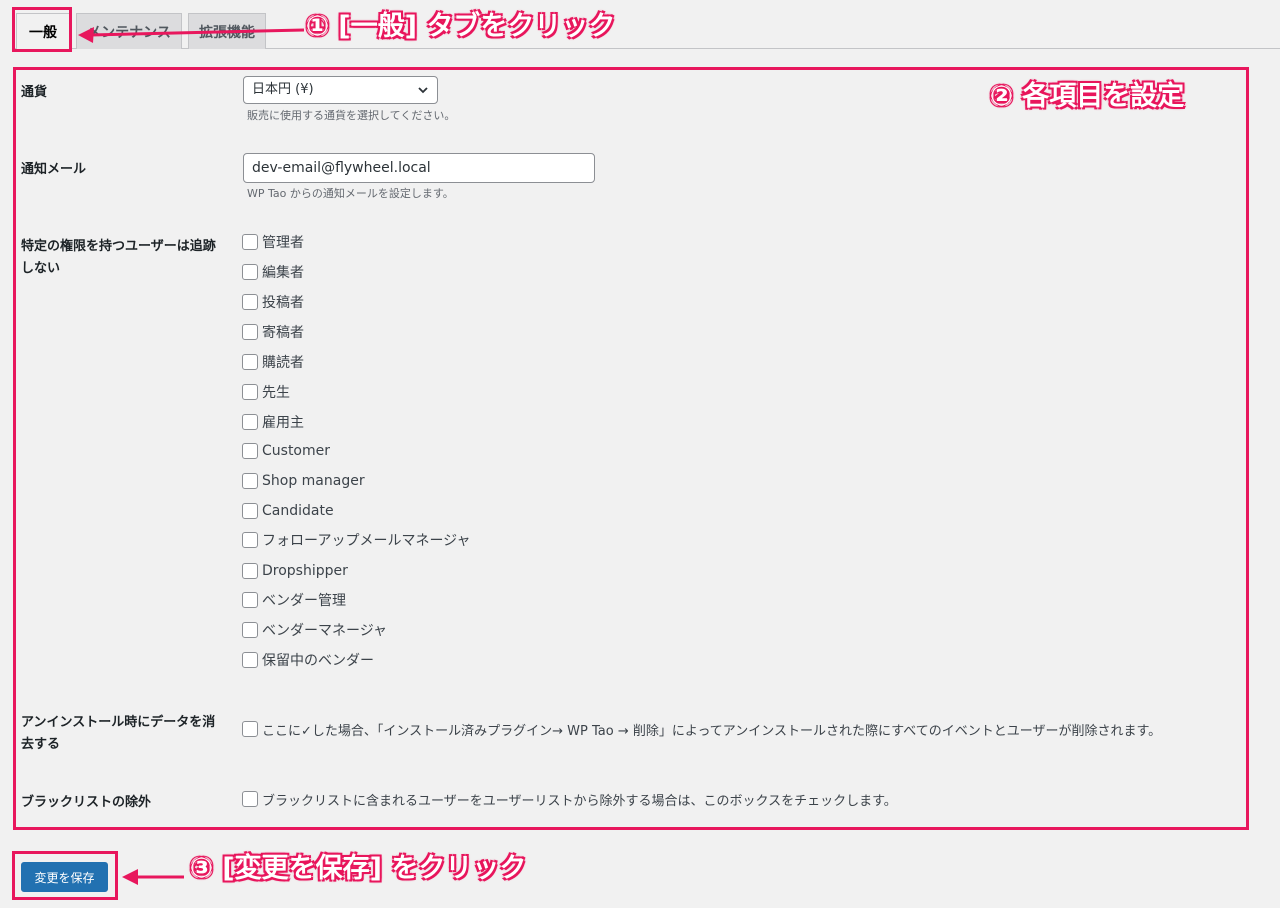  Describe the element at coordinates (461, 26) in the screenshot. I see `annotation-step1: ① [一般] タブをクリック` at that location.